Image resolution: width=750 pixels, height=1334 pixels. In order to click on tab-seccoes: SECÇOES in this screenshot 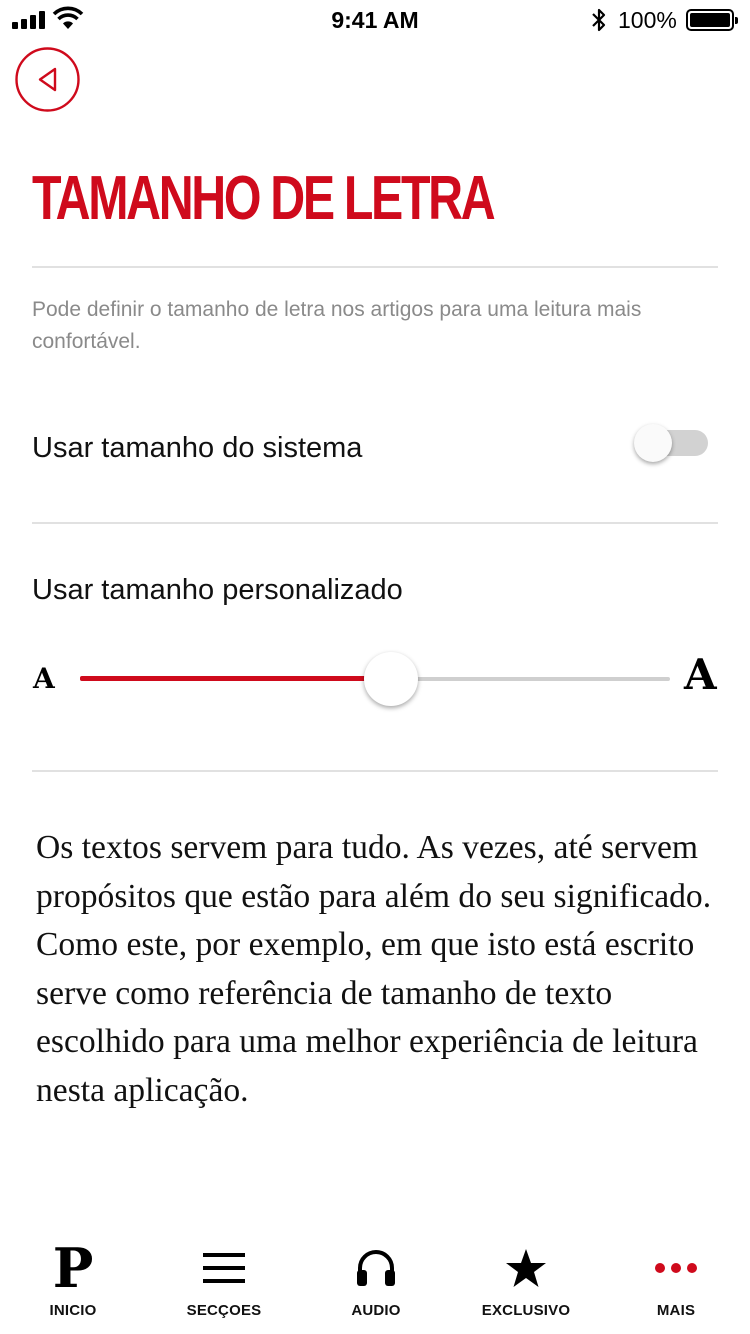, I will do `click(224, 1283)`.